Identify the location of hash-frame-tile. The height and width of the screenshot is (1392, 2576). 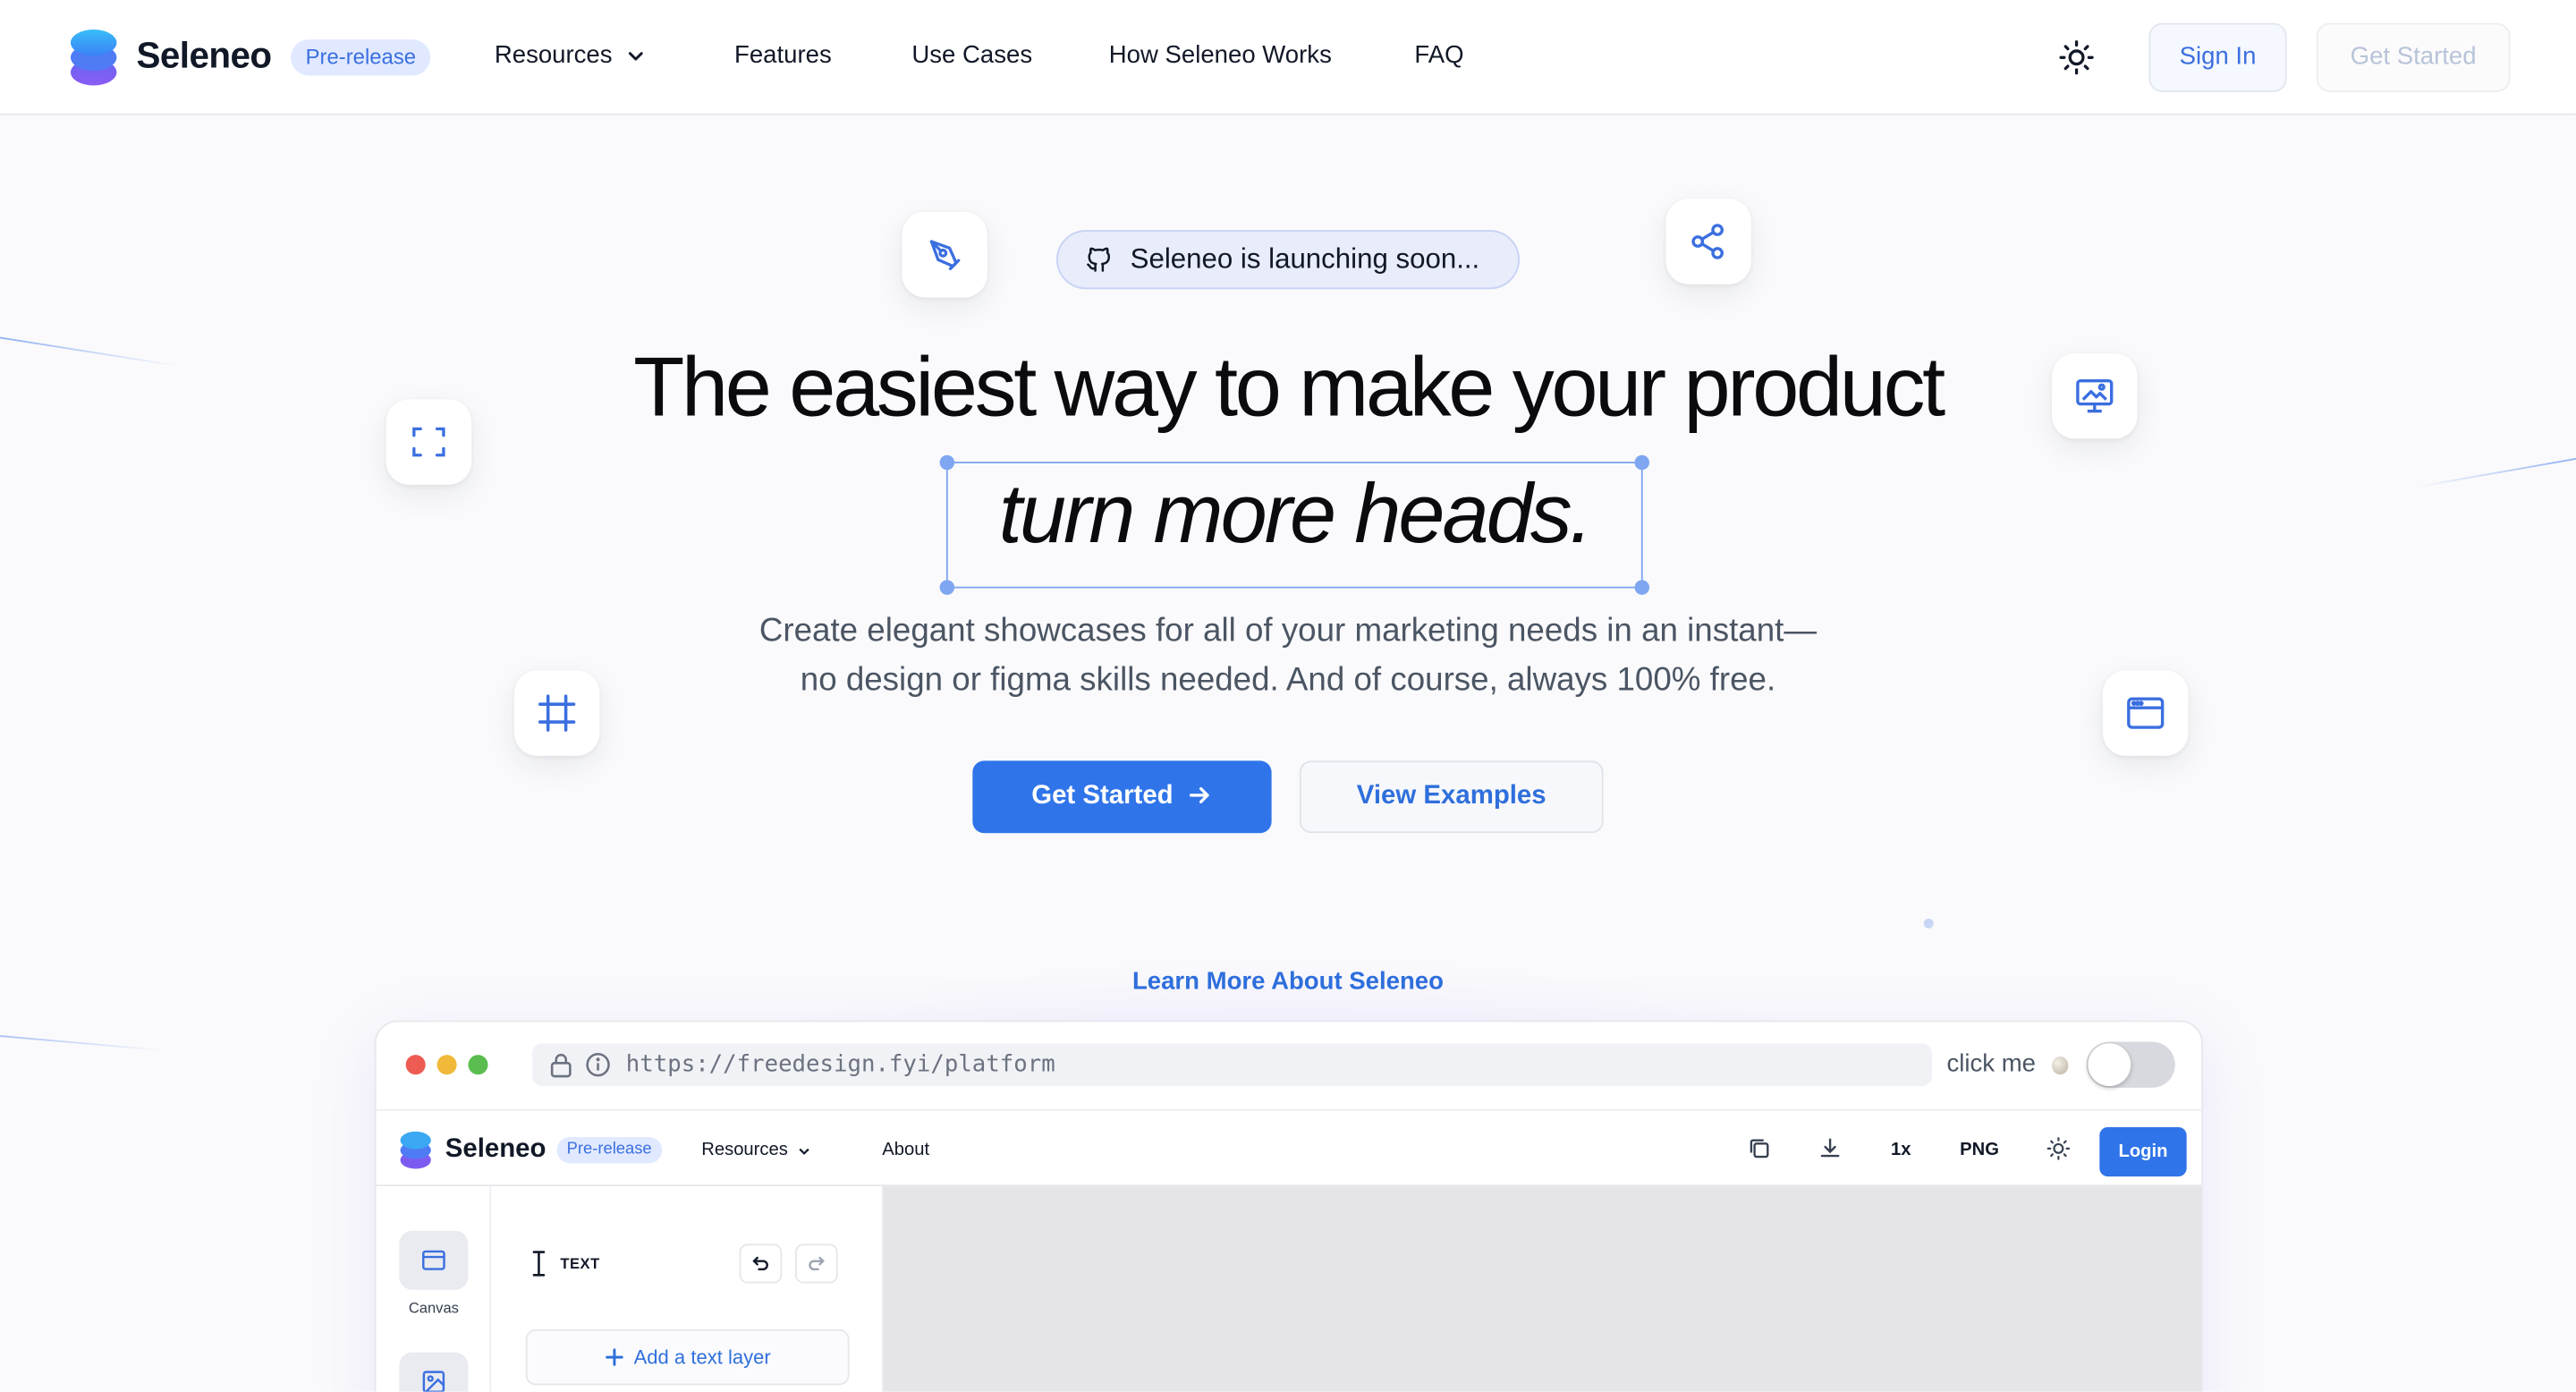
(556, 713).